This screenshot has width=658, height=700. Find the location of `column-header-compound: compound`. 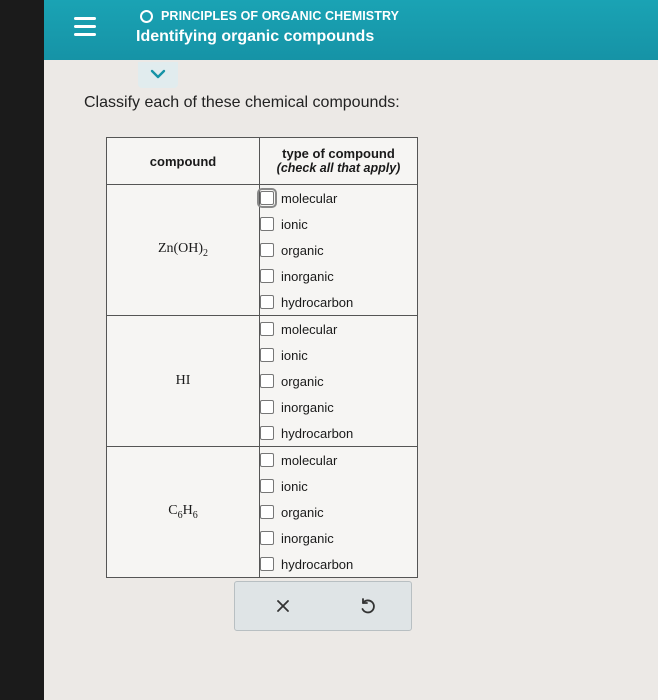

column-header-compound: compound is located at coordinates (183, 161).